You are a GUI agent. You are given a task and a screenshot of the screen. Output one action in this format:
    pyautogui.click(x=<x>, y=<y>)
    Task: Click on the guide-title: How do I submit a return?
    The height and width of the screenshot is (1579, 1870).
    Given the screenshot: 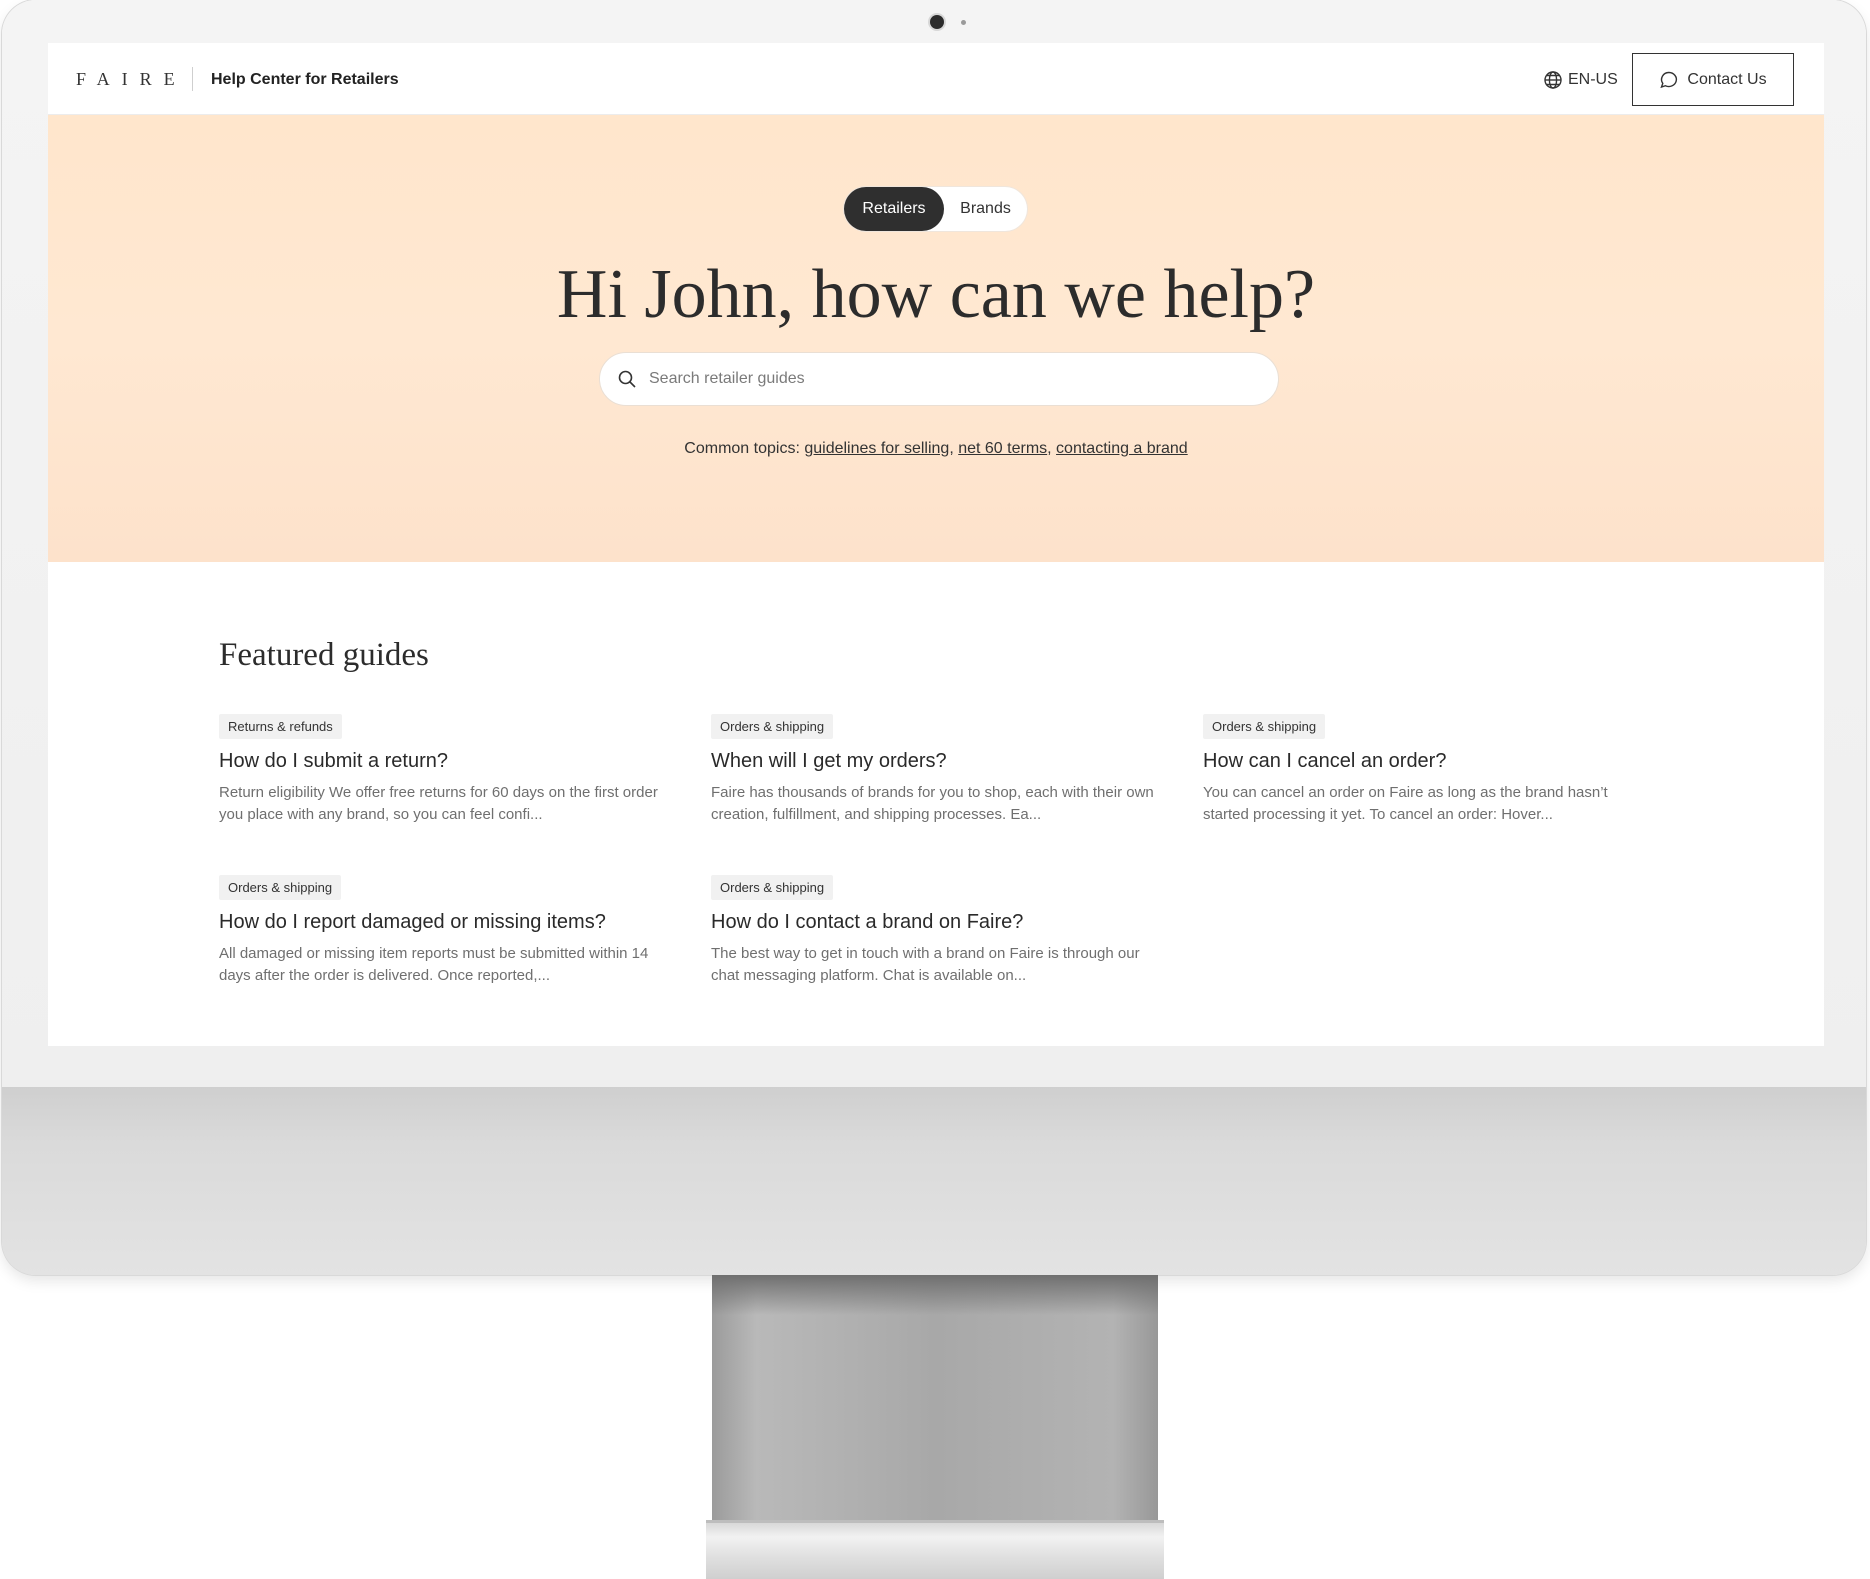 What is the action you would take?
    pyautogui.click(x=444, y=761)
    